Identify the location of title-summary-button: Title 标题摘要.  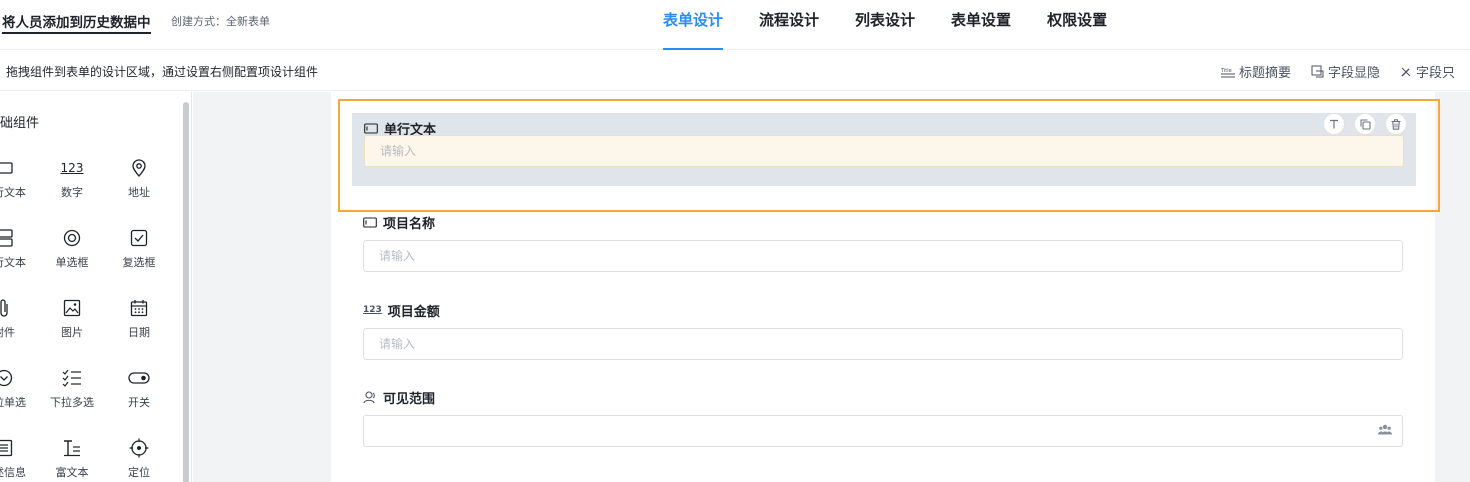
(1256, 71).